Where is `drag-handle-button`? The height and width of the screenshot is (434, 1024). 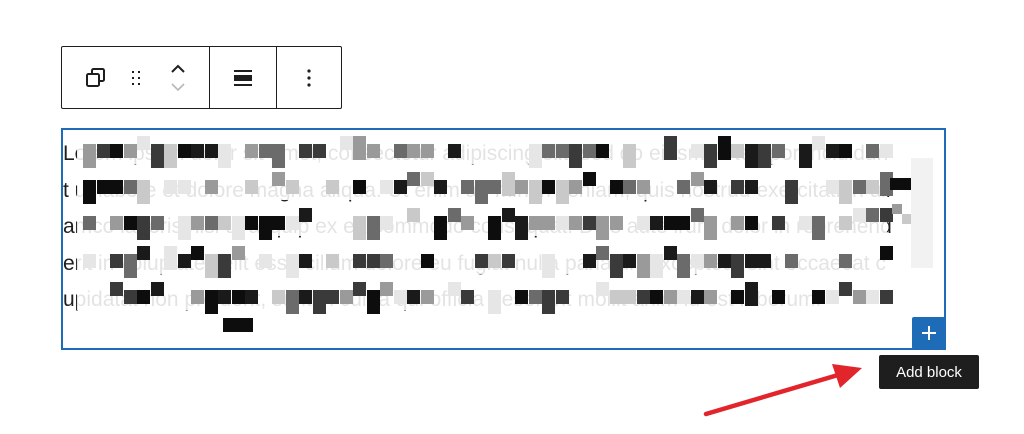
drag-handle-button is located at coordinates (136, 78).